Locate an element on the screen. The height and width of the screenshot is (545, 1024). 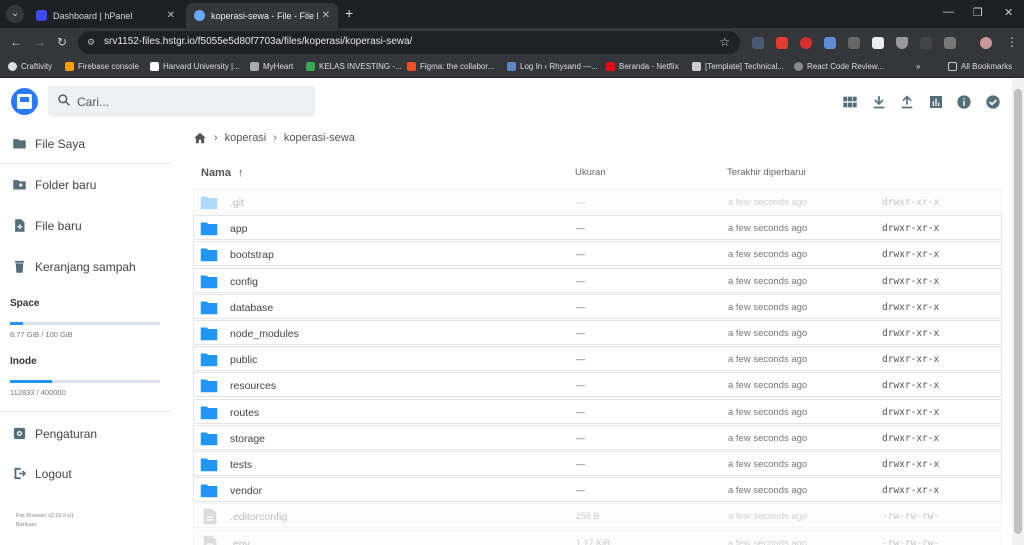
file-row: vendor — a few seconds ago drwxr-xr-x is located at coordinates (597, 490).